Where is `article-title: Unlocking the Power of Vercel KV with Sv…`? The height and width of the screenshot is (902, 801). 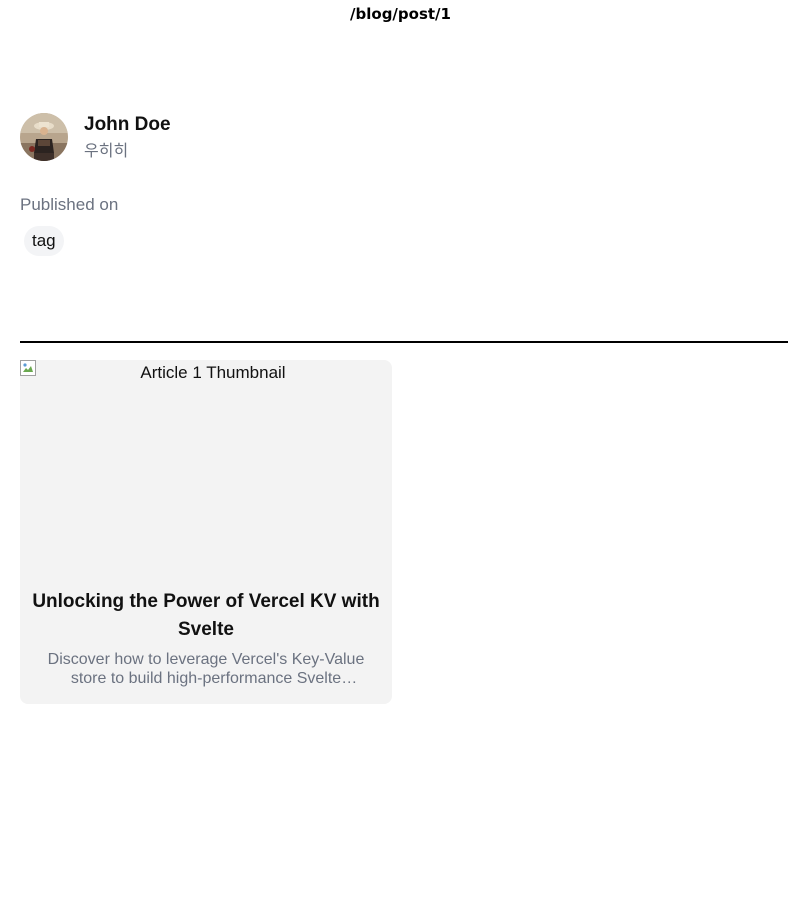 article-title: Unlocking the Power of Vercel KV with Sv… is located at coordinates (206, 616).